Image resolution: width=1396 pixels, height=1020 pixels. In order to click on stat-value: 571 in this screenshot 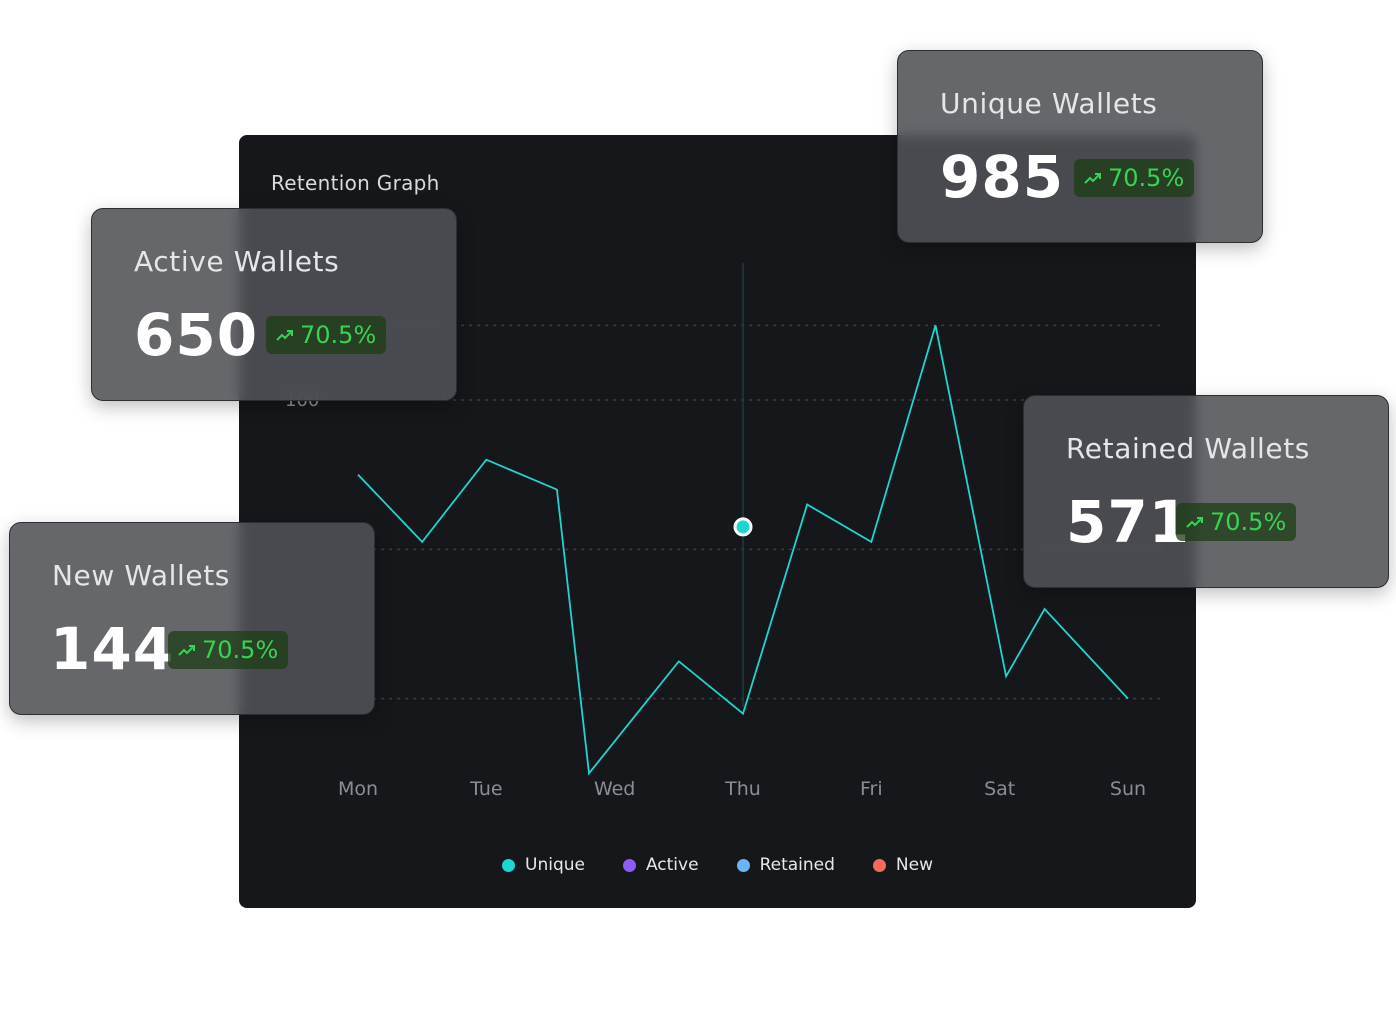, I will do `click(1128, 522)`.